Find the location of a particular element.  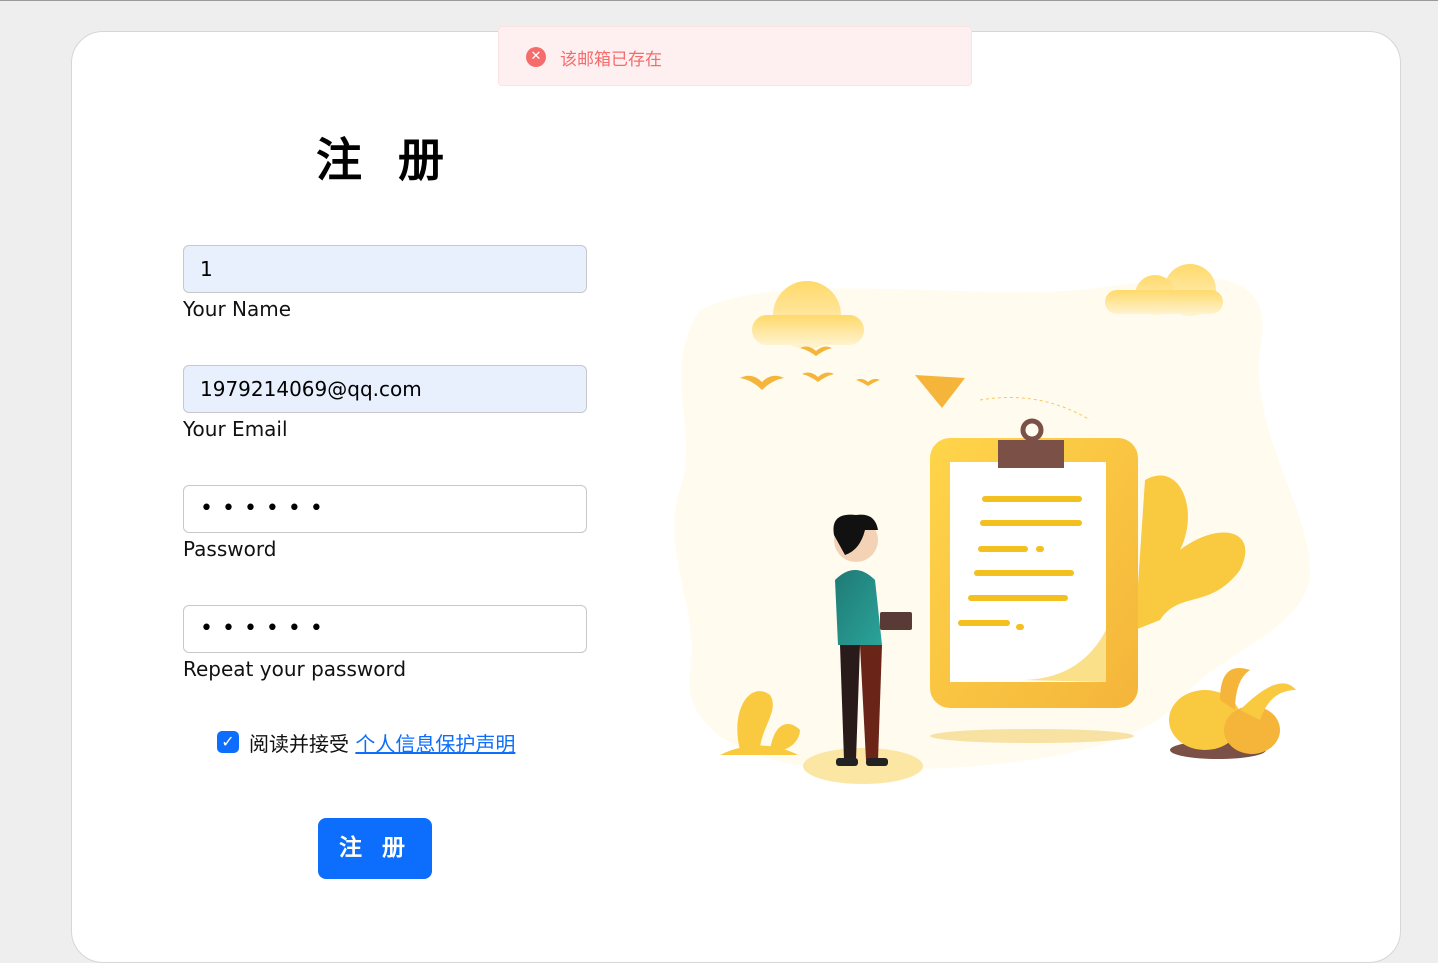

email-input: 1979214069@qq.com is located at coordinates (385, 389).